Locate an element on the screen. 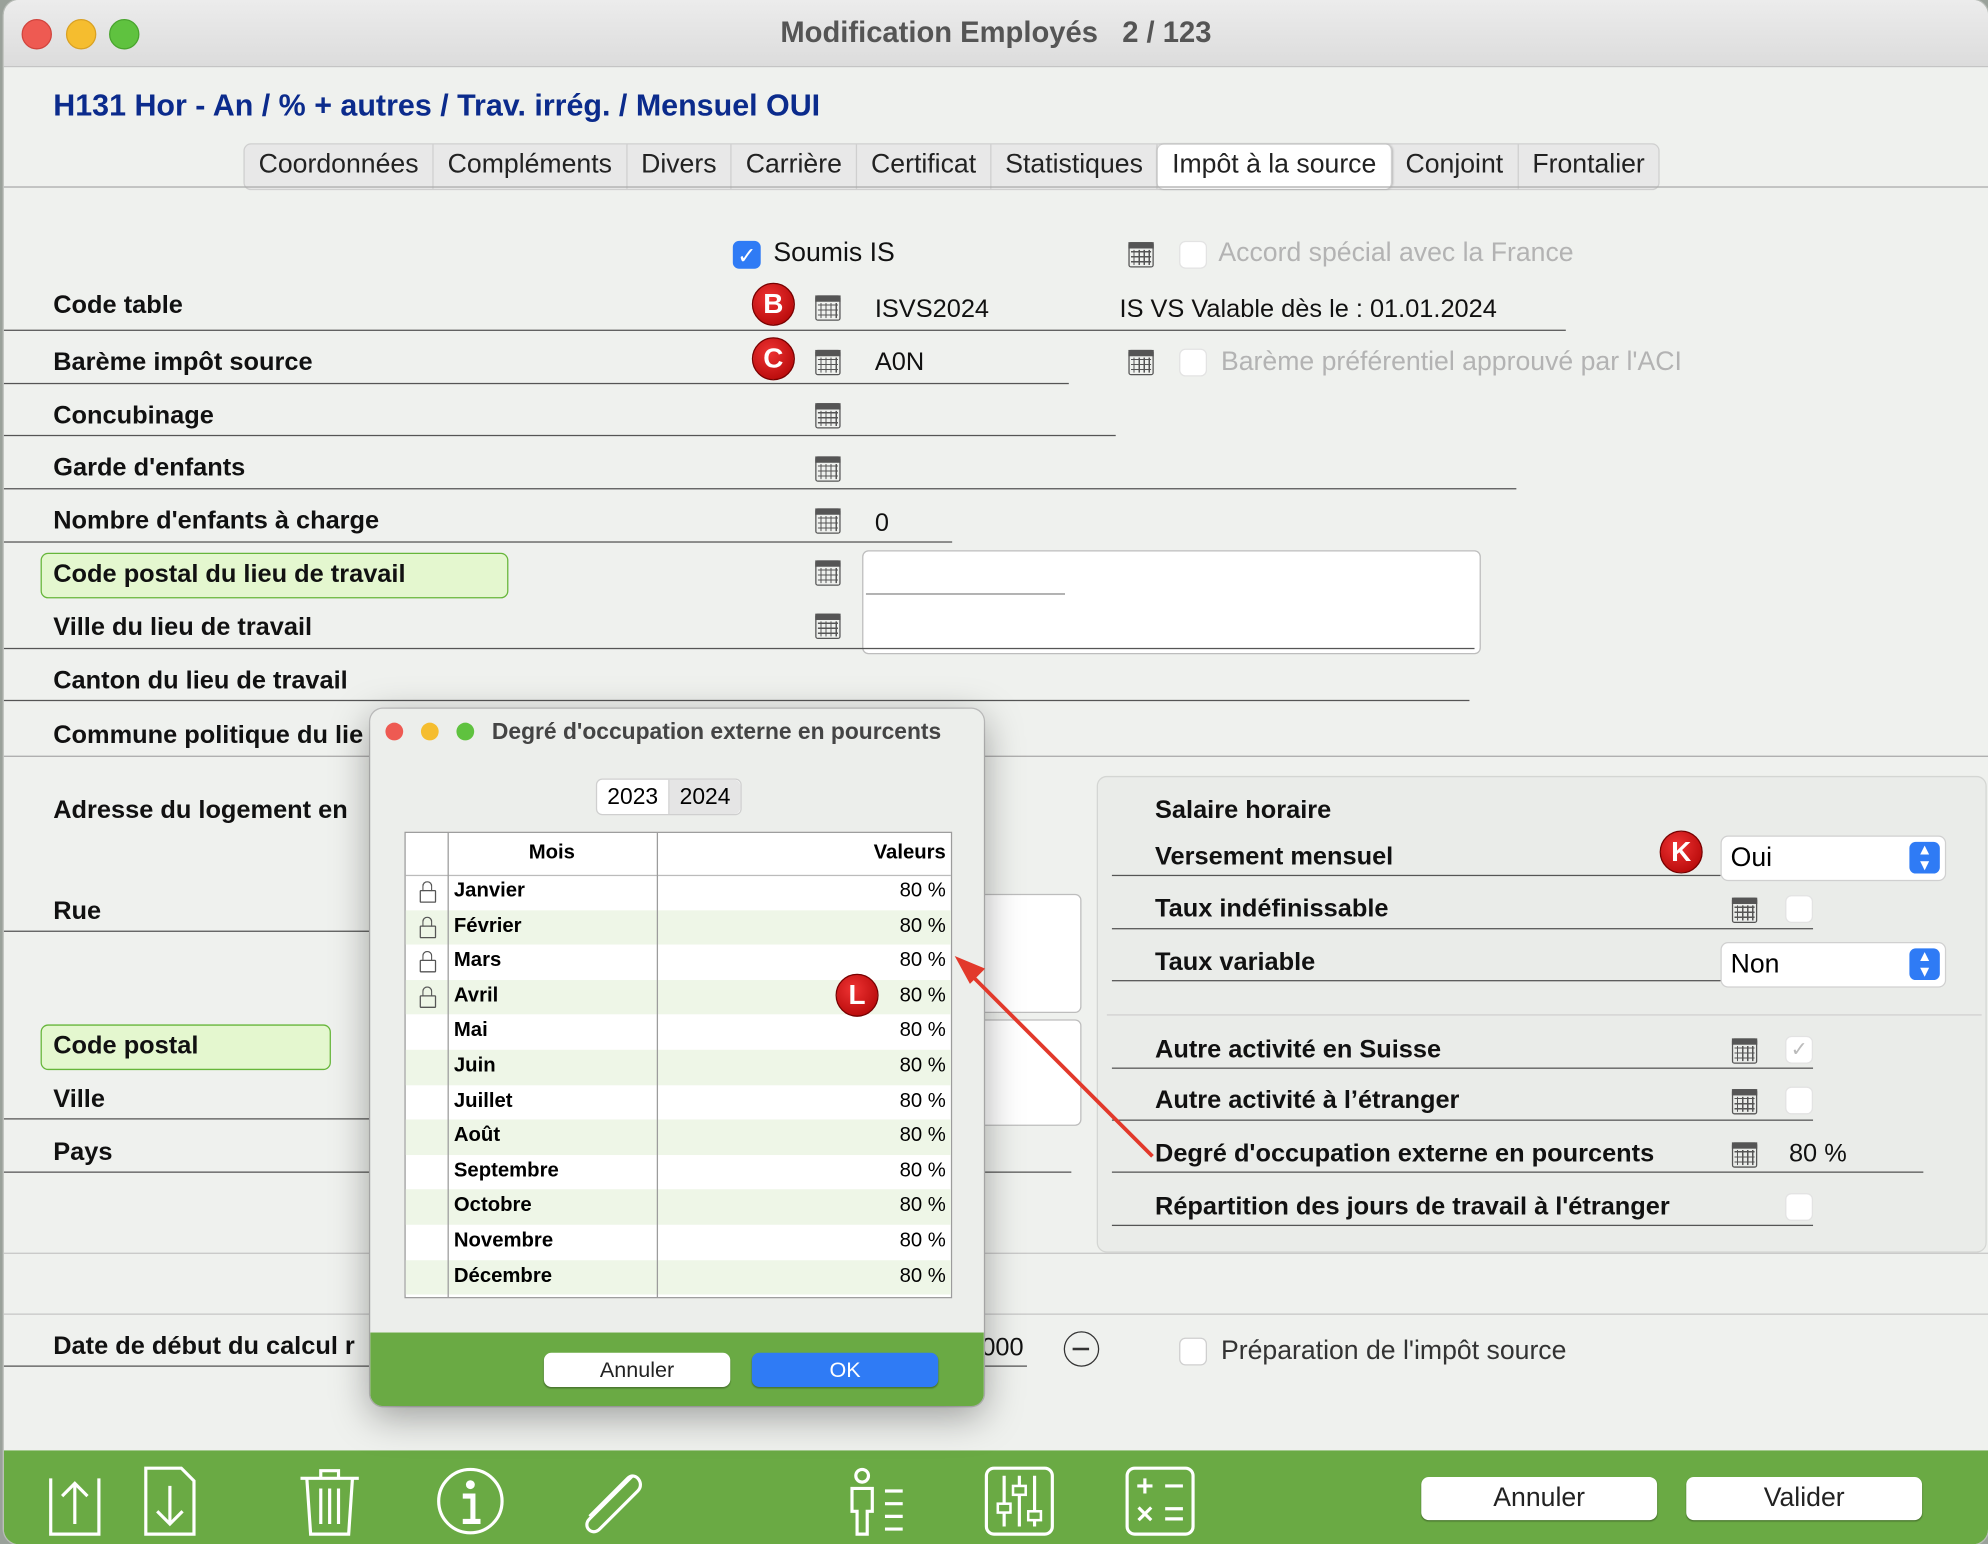  upload-icon is located at coordinates (75, 1501).